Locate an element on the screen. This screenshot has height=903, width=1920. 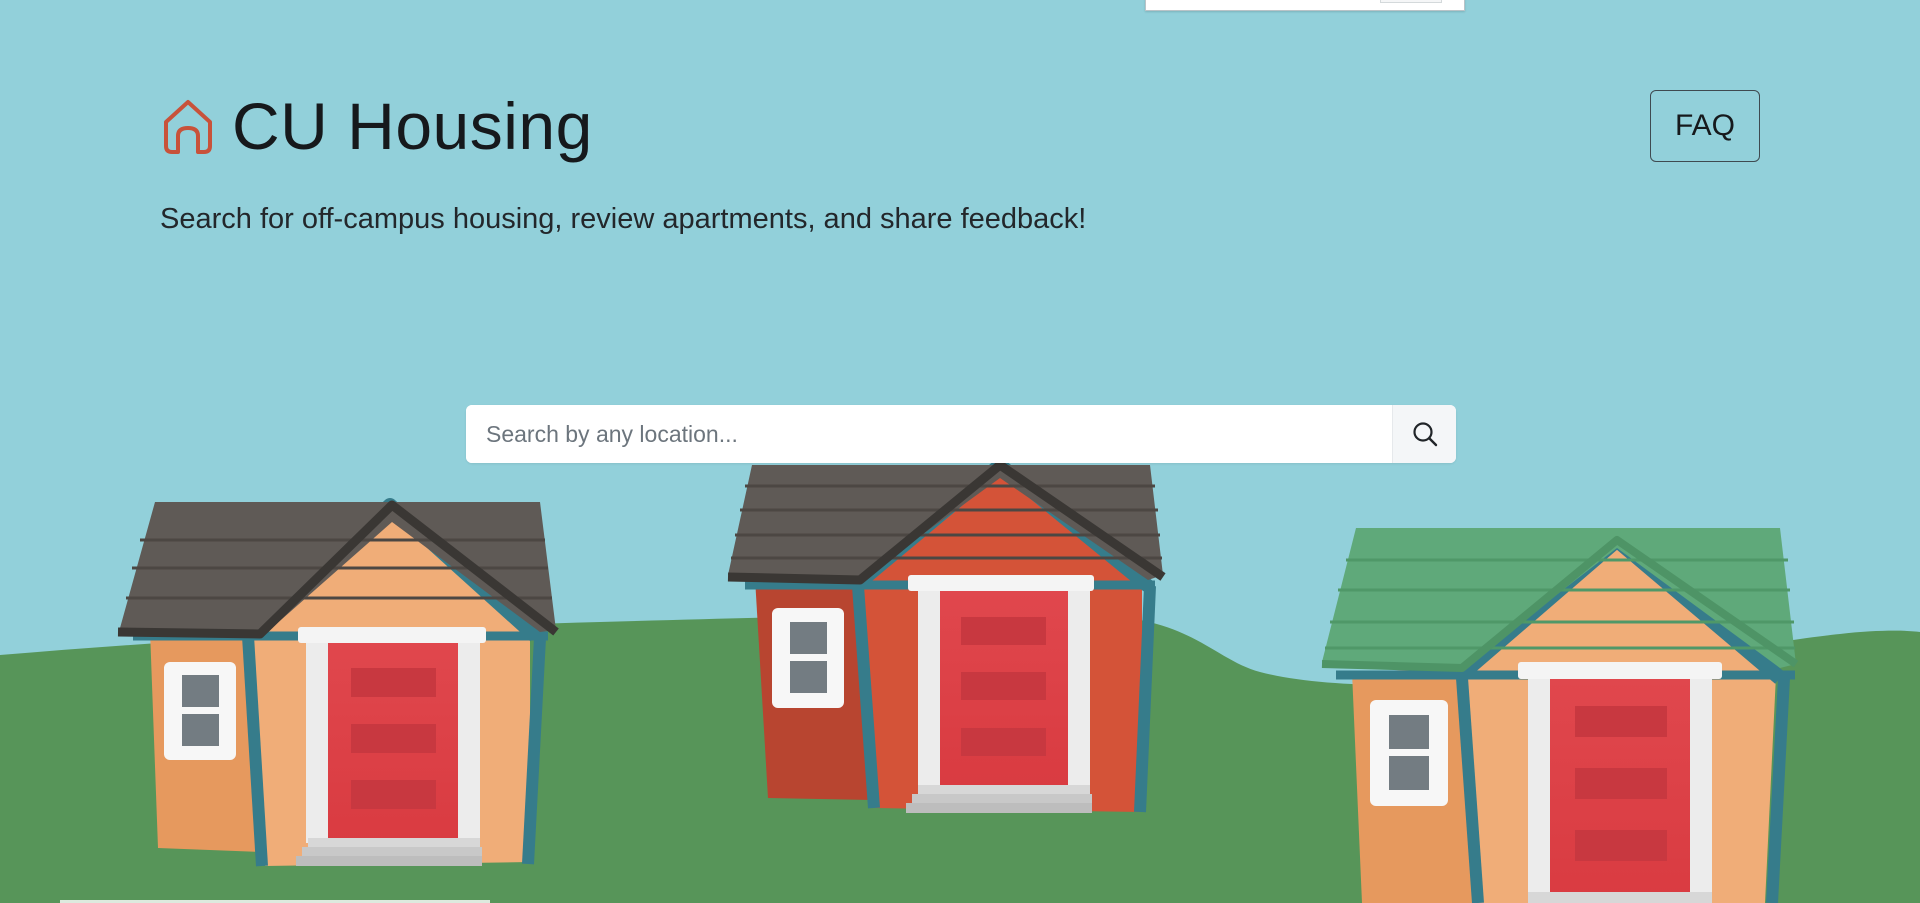
search-button is located at coordinates (1424, 434).